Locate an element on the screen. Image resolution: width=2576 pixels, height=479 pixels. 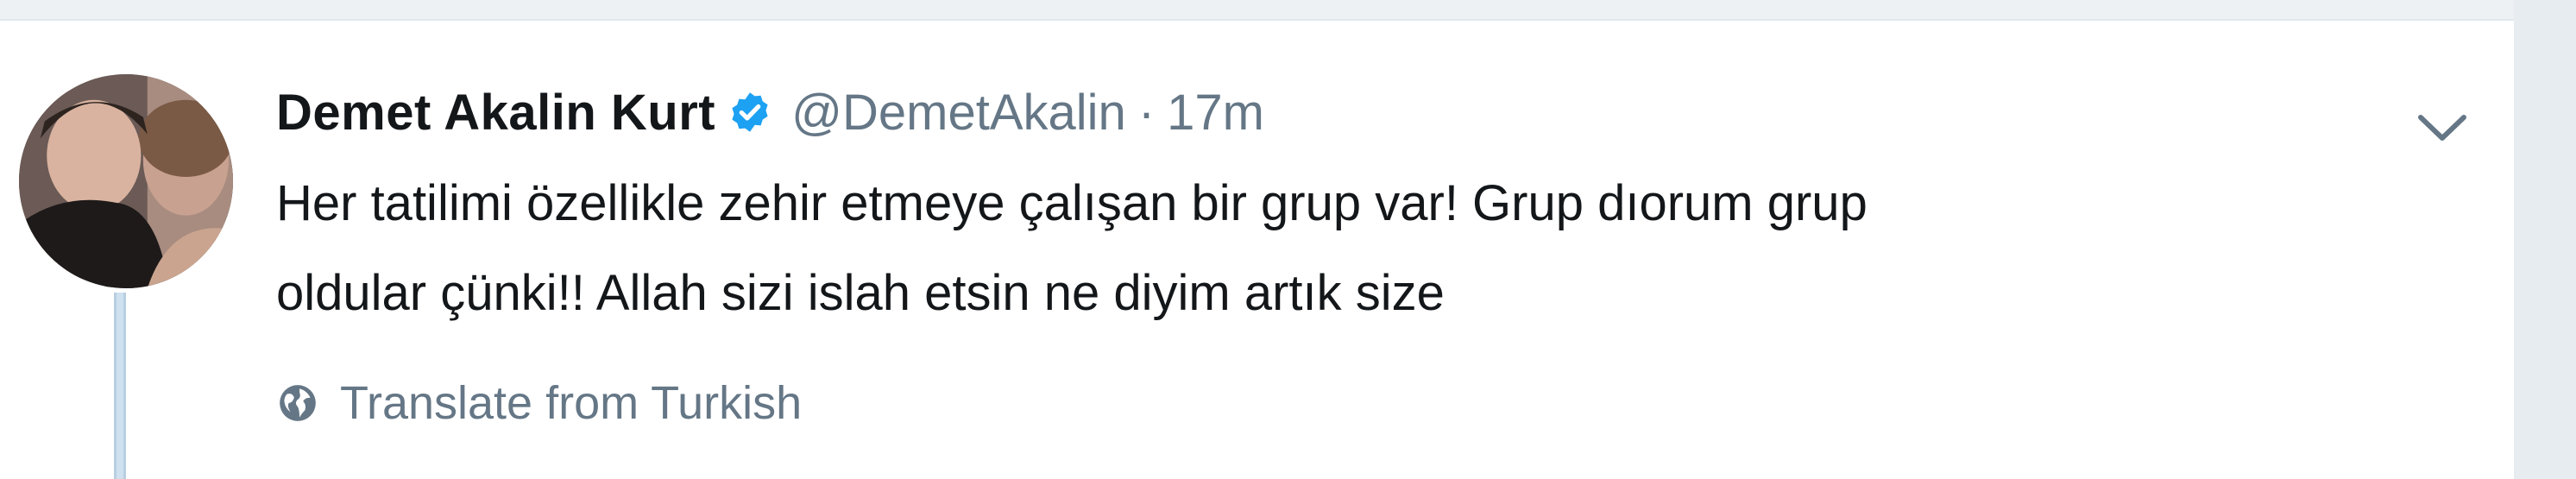
user-handle: @DemetAkalin is located at coordinates (958, 113).